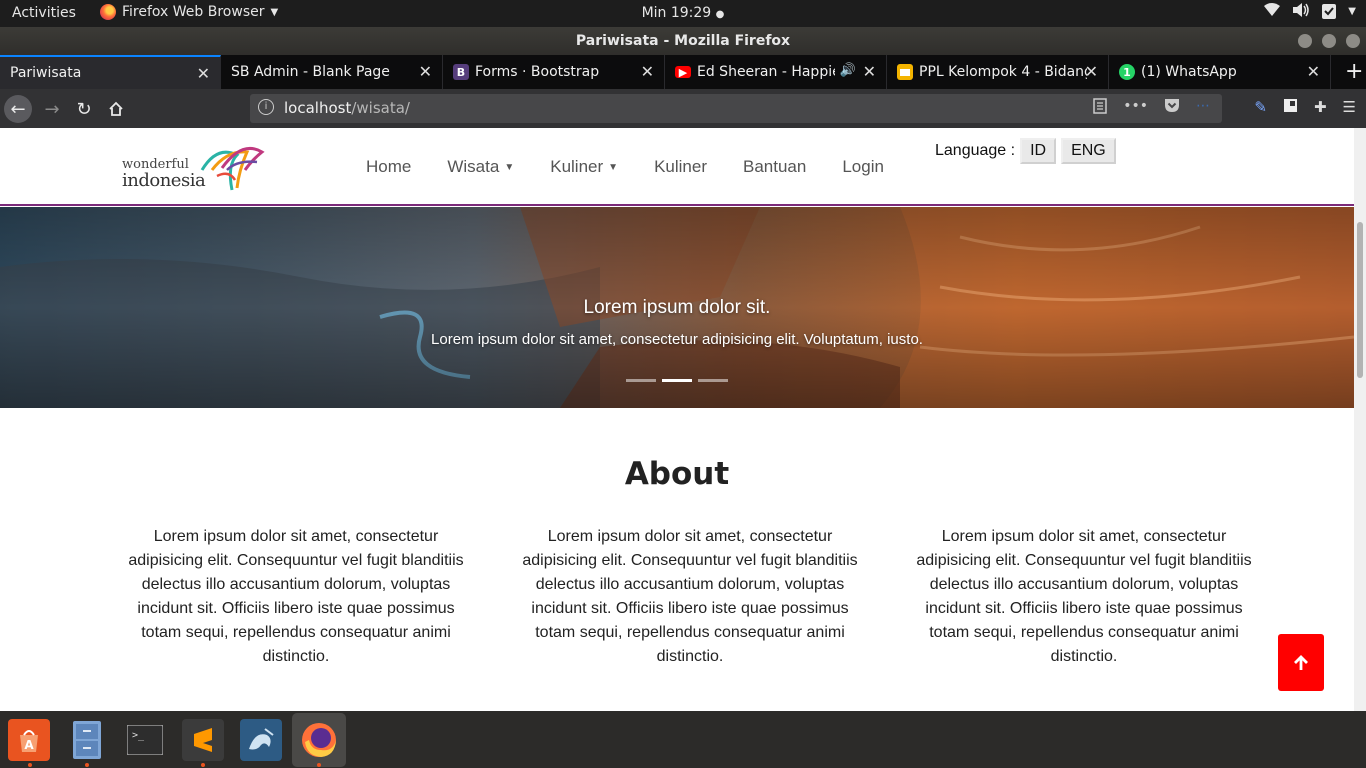 The image size is (1366, 768). Describe the element at coordinates (116, 109) in the screenshot. I see `home-icon` at that location.